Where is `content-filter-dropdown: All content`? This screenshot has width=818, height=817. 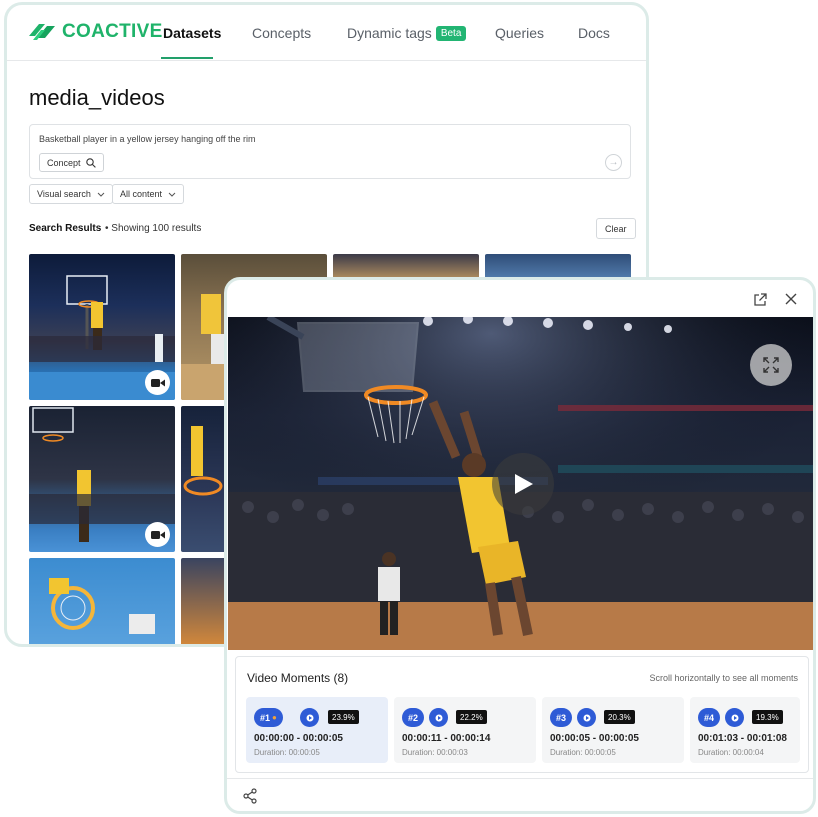 content-filter-dropdown: All content is located at coordinates (148, 194).